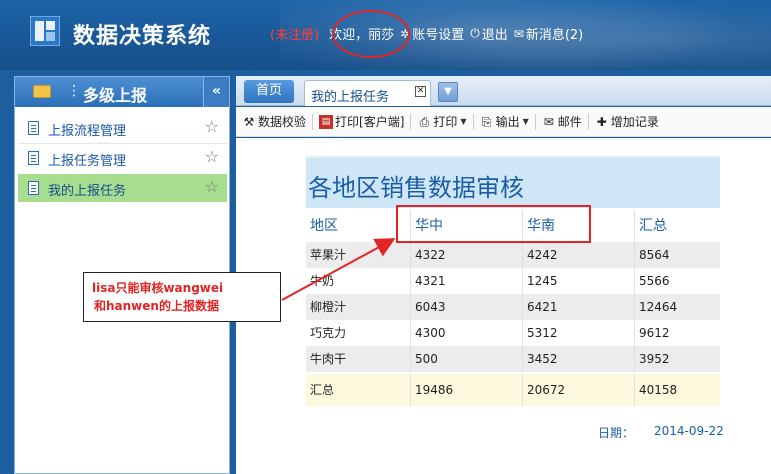 This screenshot has width=771, height=474. What do you see at coordinates (578, 390) in the screenshot?
I see `table-cell: 20672` at bounding box center [578, 390].